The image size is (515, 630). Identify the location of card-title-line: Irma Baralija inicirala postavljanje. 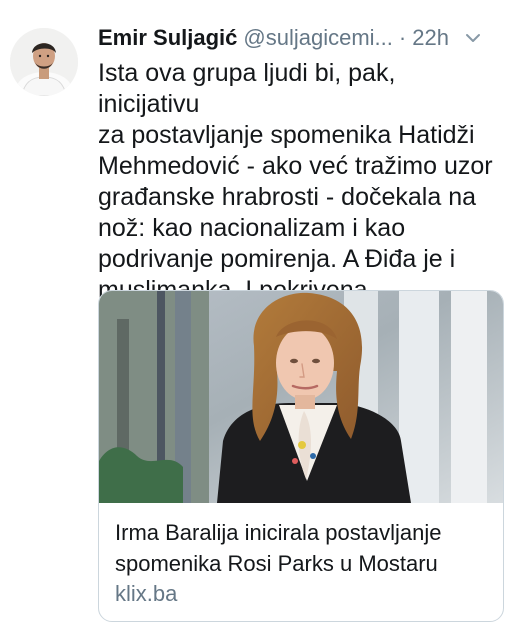
(278, 532).